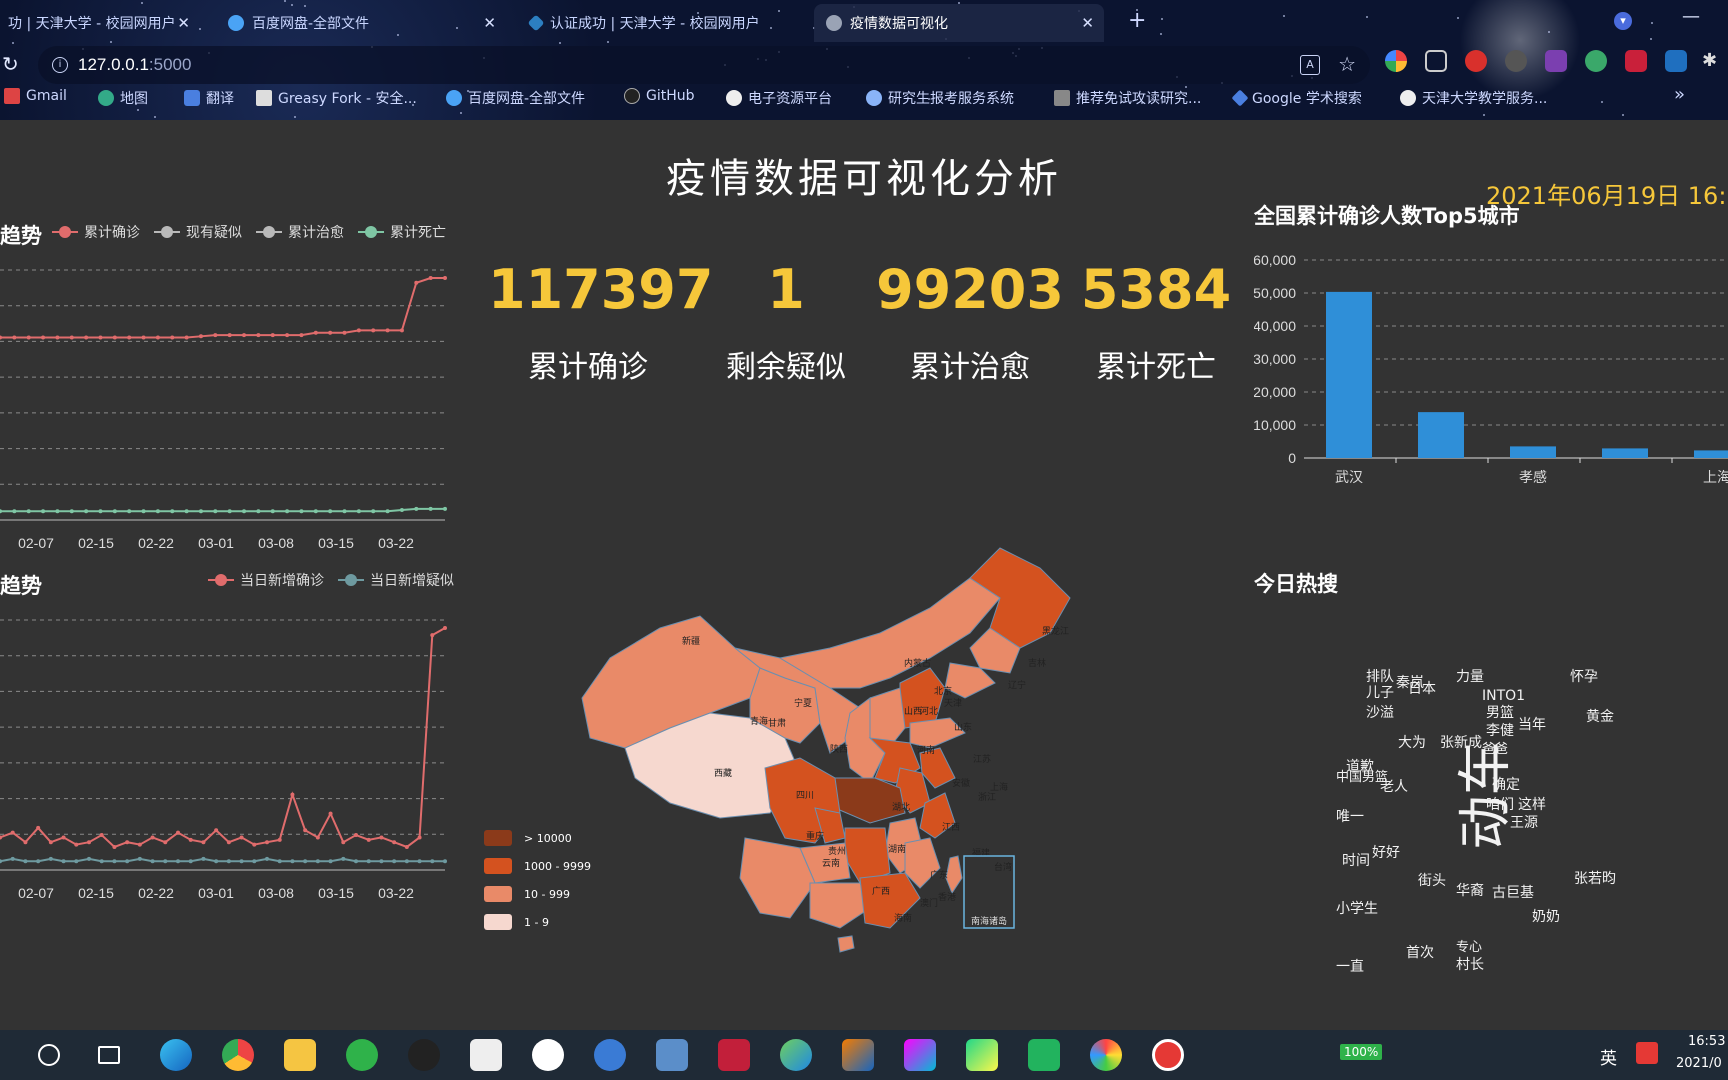 The width and height of the screenshot is (1728, 1080). I want to click on bookmark-baidupan: 百度网盘-全部文件, so click(515, 98).